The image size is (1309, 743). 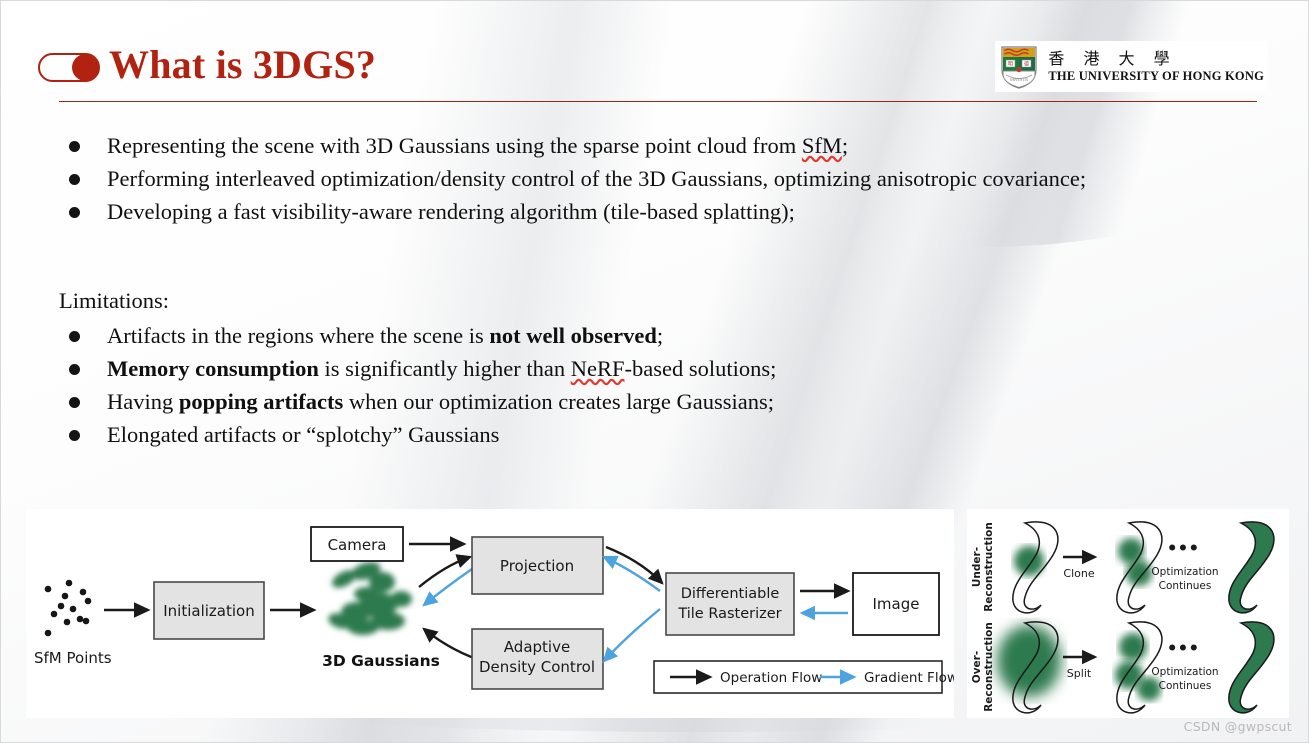 I want to click on svg-text: Image, so click(x=896, y=604).